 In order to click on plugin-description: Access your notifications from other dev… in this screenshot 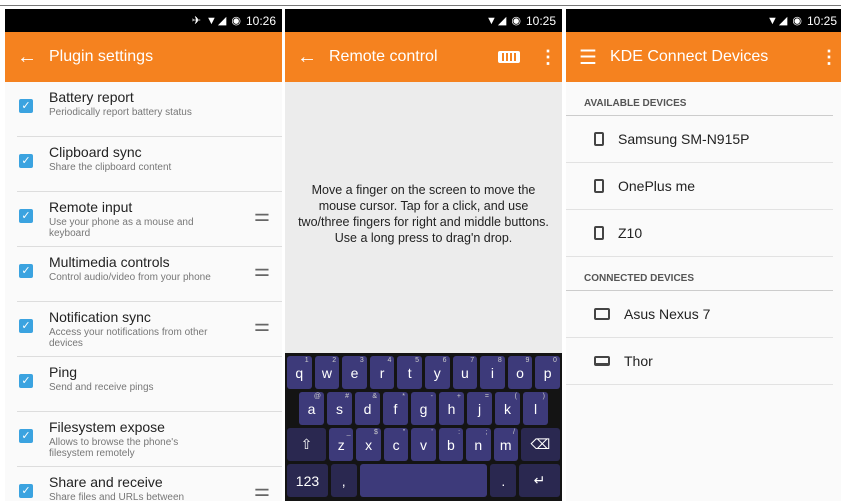, I will do `click(128, 338)`.